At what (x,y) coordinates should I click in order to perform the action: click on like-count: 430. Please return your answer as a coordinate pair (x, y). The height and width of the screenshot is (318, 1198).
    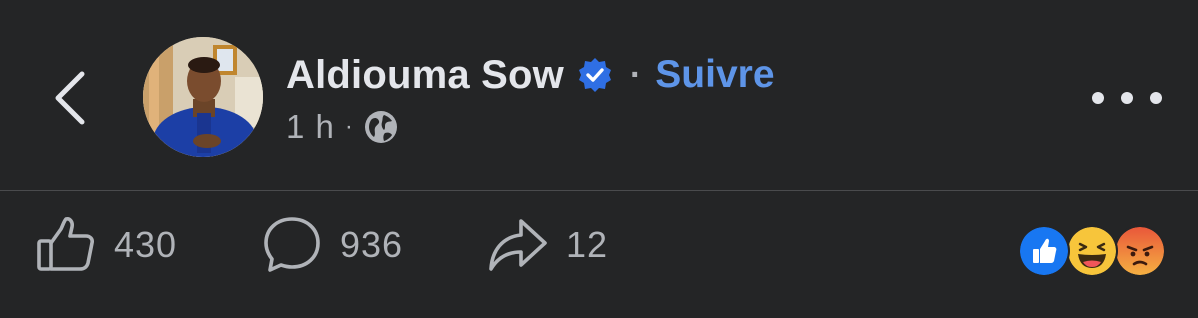
    Looking at the image, I should click on (146, 244).